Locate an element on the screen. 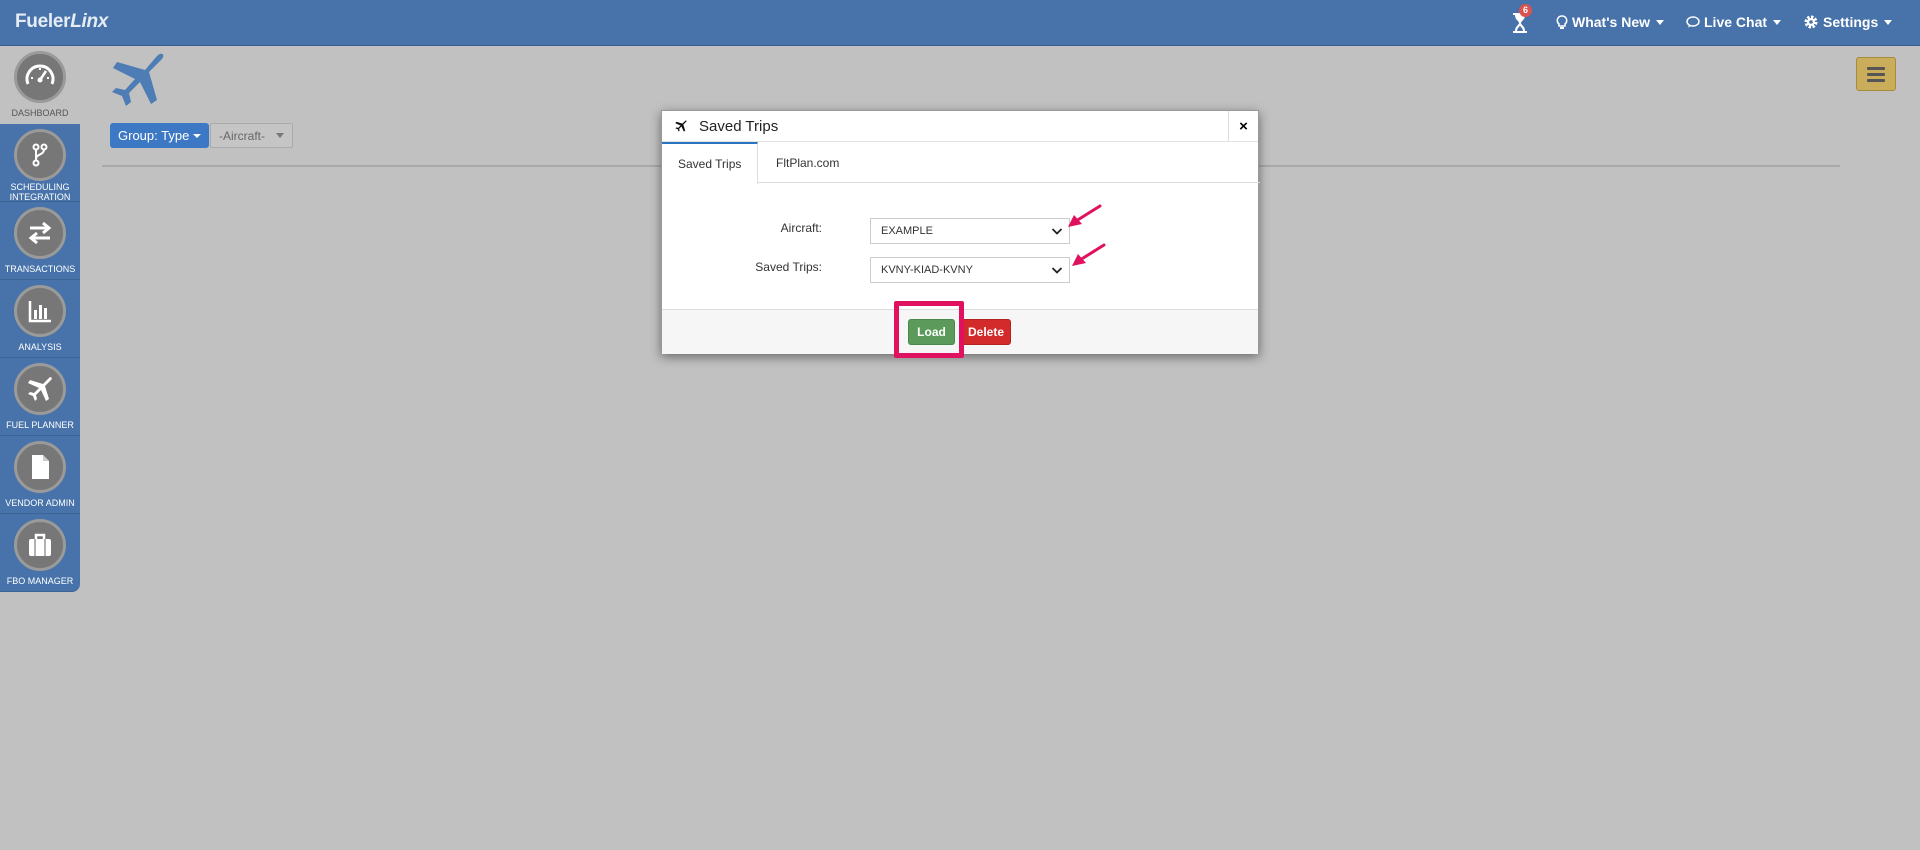 This screenshot has height=850, width=1920. logo-secondary: Linx is located at coordinates (89, 21).